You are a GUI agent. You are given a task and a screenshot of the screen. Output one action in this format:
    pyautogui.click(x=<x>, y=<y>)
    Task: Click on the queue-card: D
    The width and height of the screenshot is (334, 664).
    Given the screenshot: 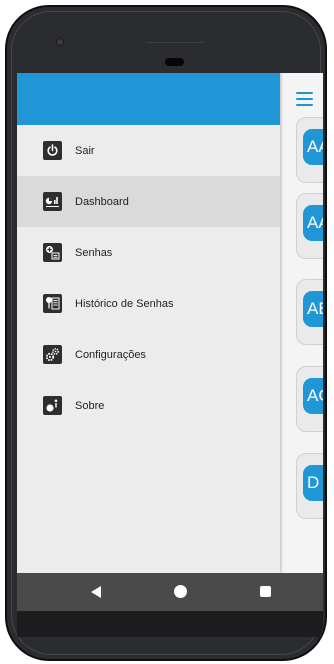 What is the action you would take?
    pyautogui.click(x=309, y=486)
    